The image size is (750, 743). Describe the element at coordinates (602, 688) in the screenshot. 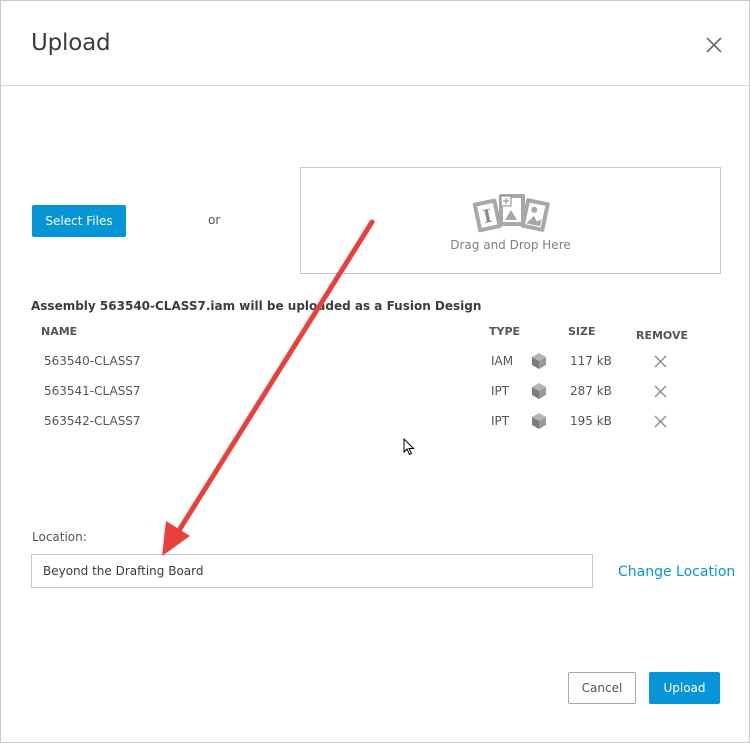

I see `cancel-button: Cancel` at that location.